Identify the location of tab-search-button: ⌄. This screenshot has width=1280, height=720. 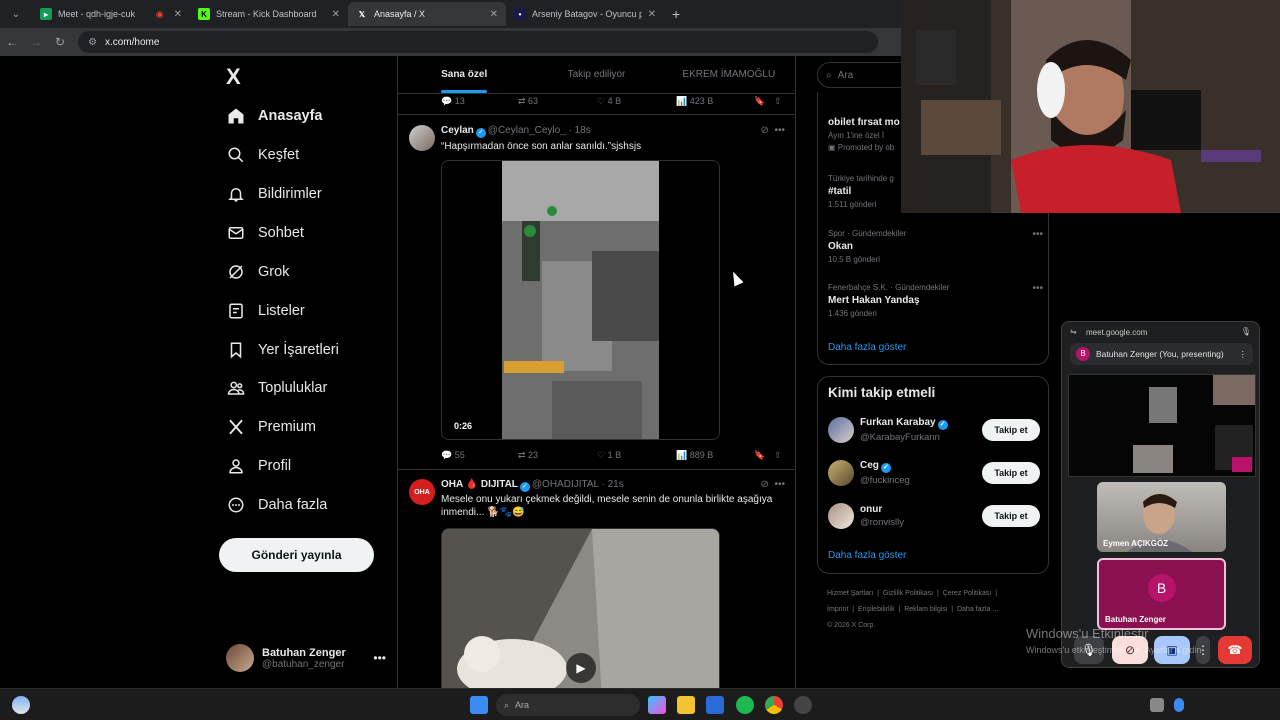
(16, 14).